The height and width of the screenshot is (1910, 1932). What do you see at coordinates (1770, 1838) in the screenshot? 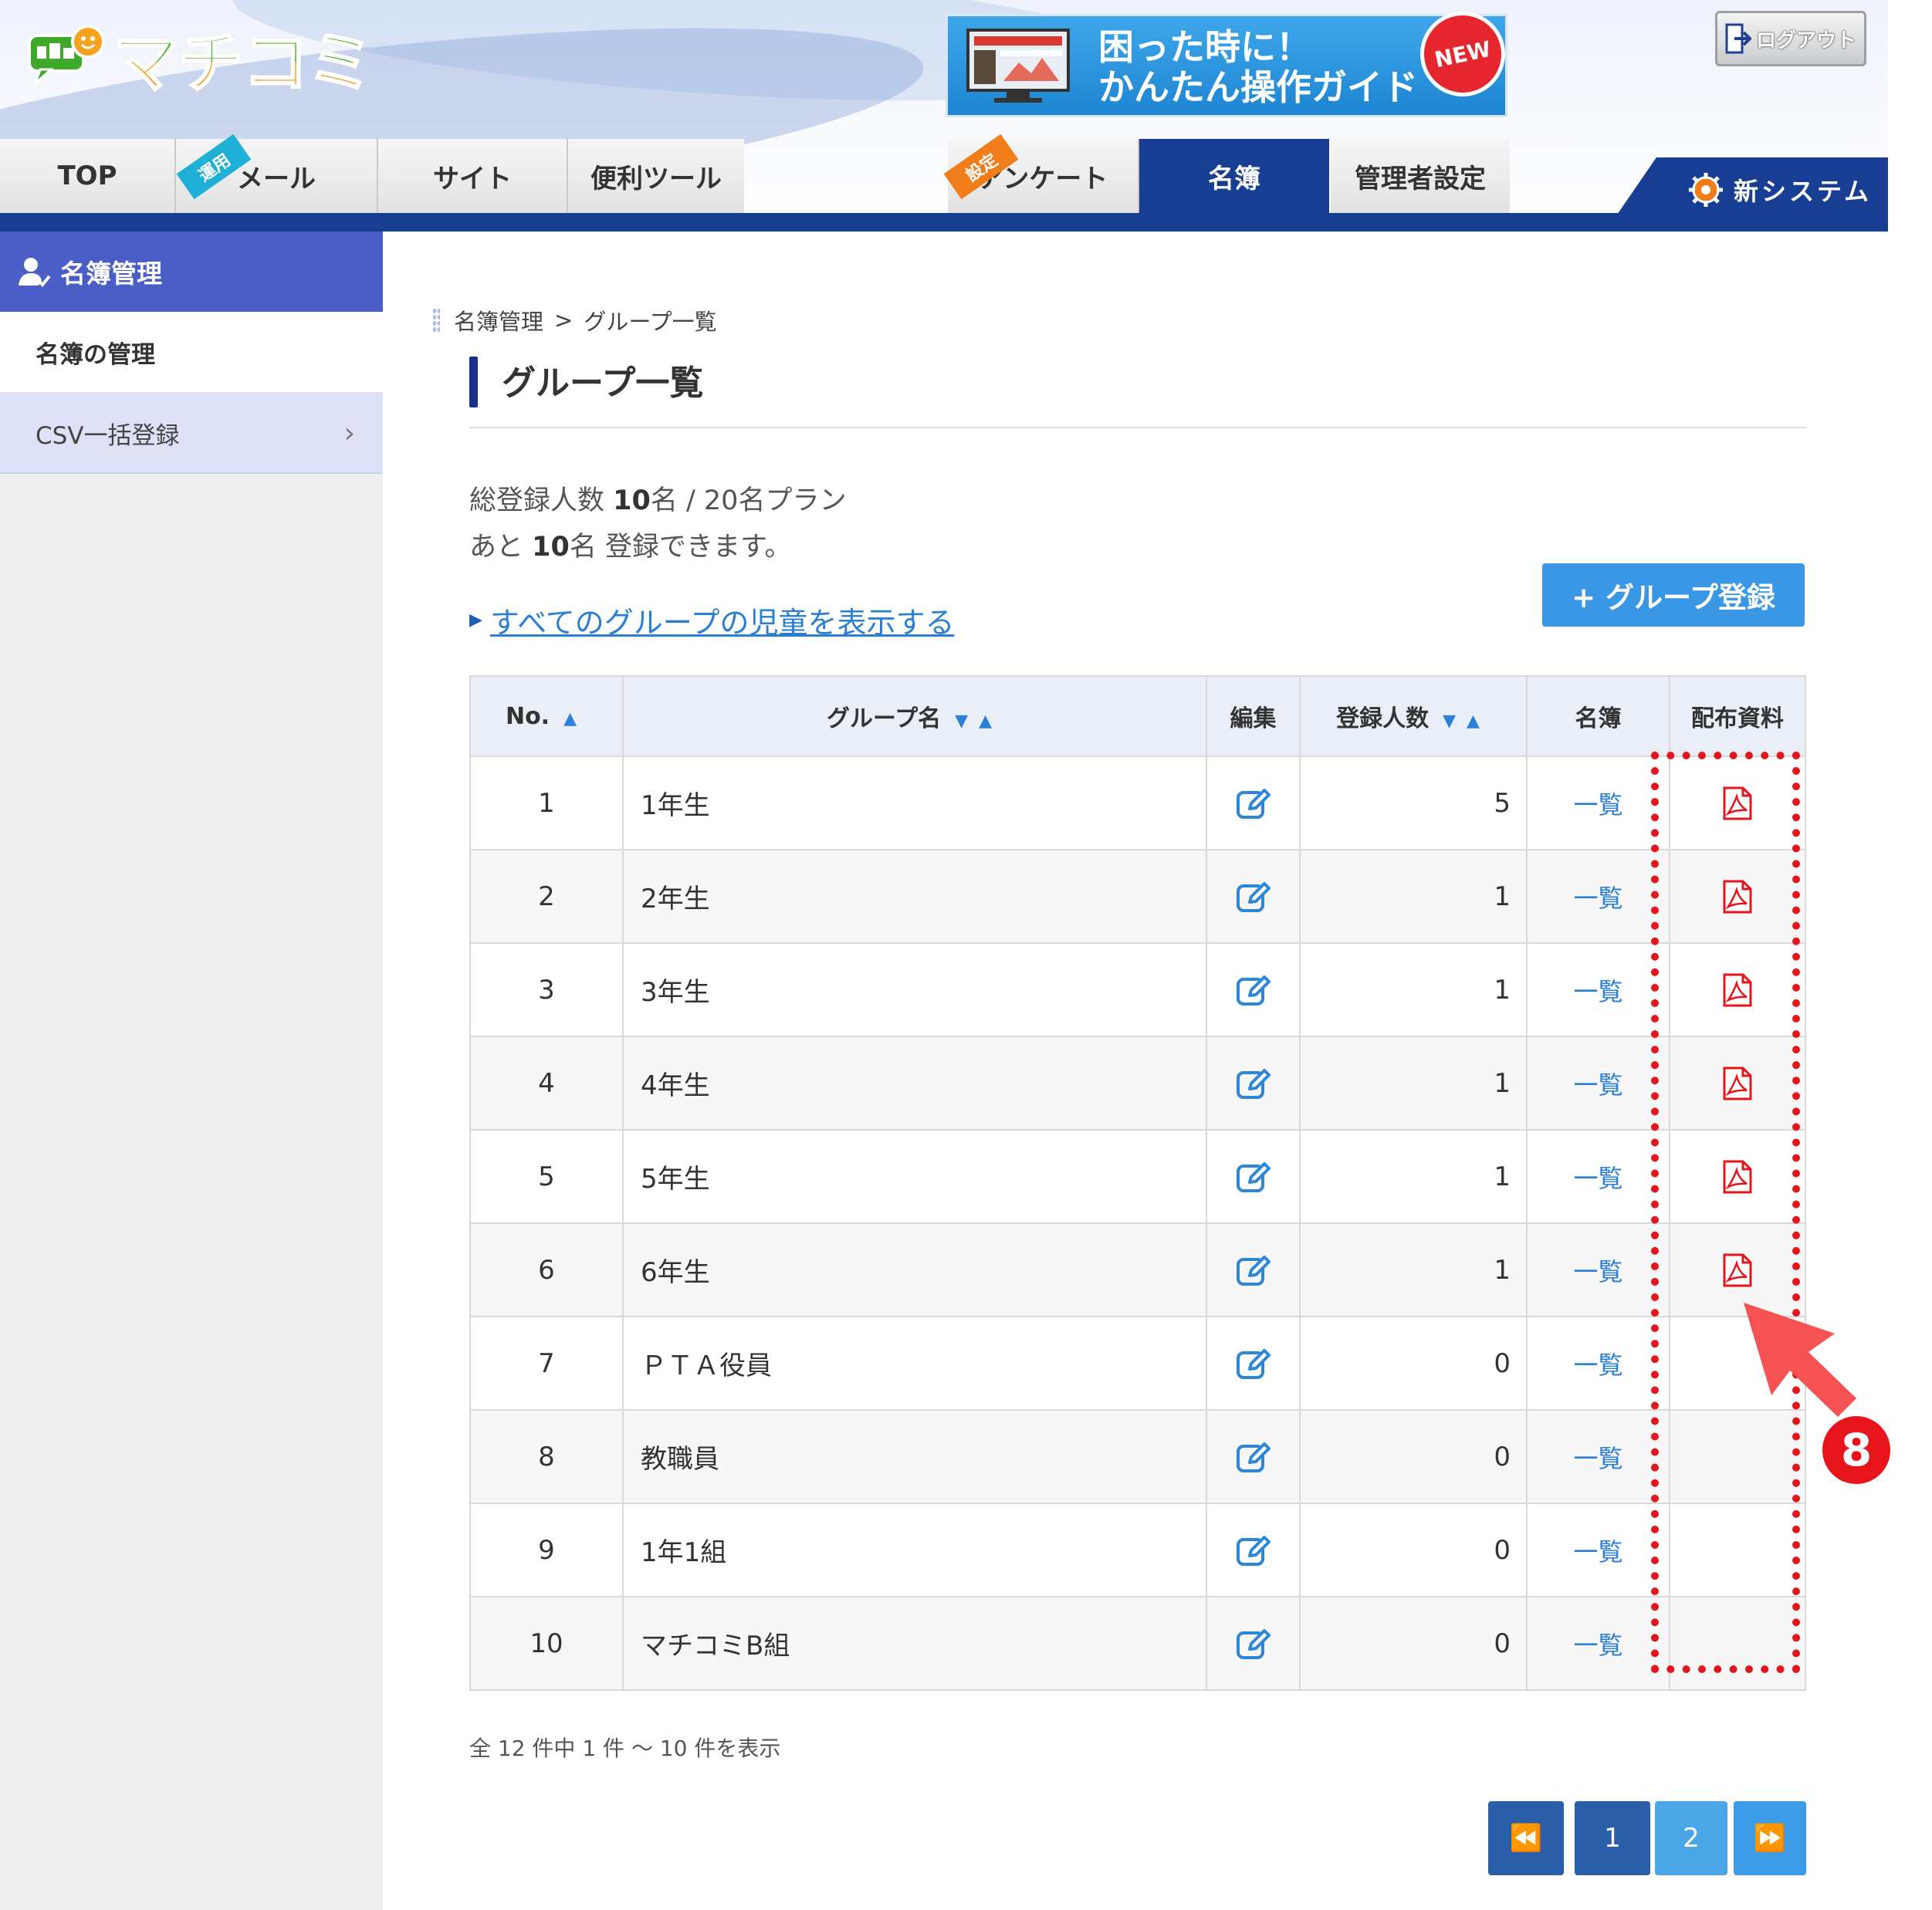
I see `last-page-button: ⏩` at bounding box center [1770, 1838].